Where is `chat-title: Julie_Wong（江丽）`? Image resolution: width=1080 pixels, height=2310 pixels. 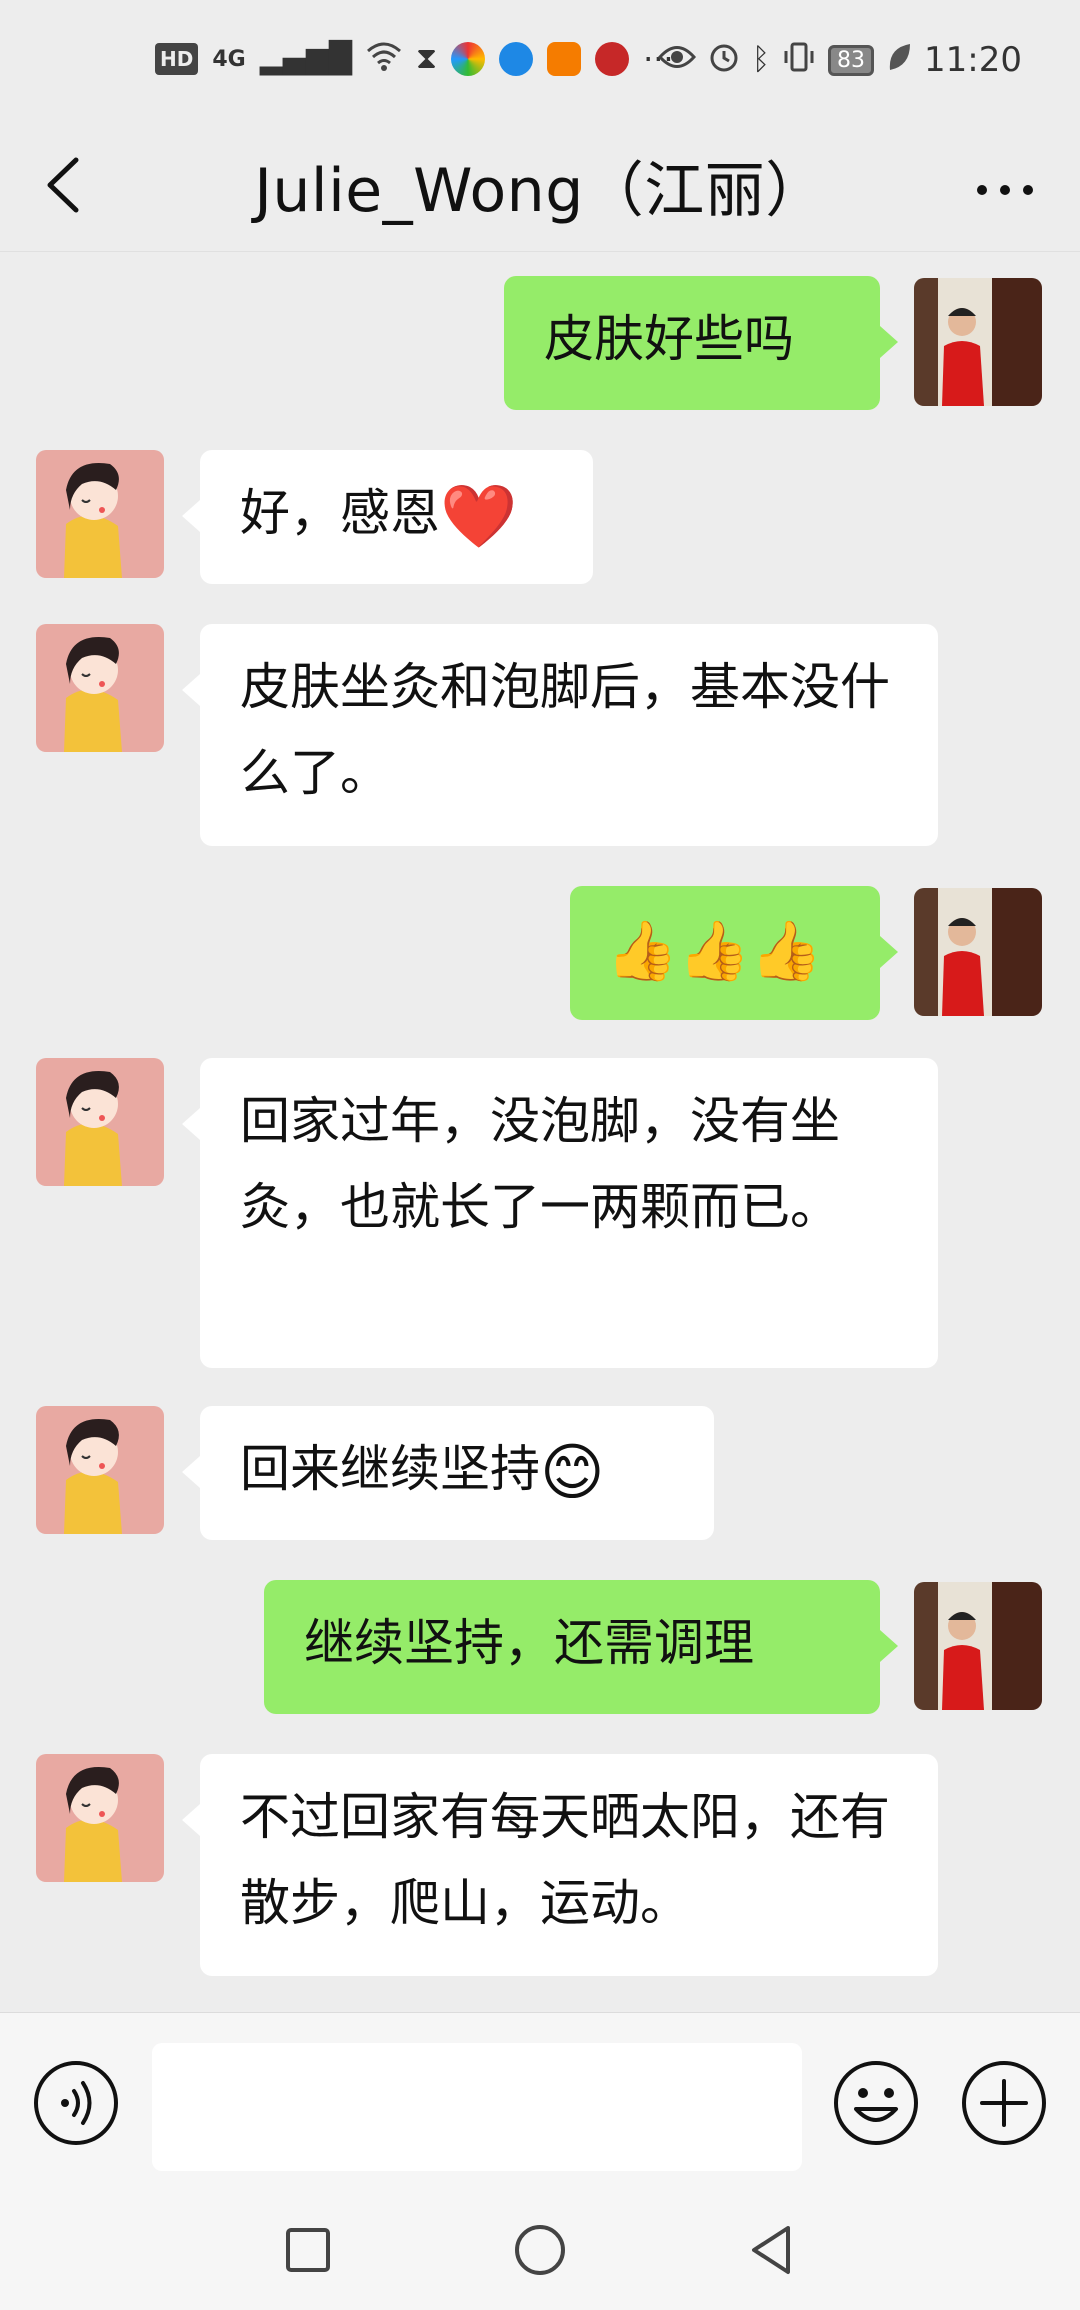 chat-title: Julie_Wong（江丽） is located at coordinates (540, 191).